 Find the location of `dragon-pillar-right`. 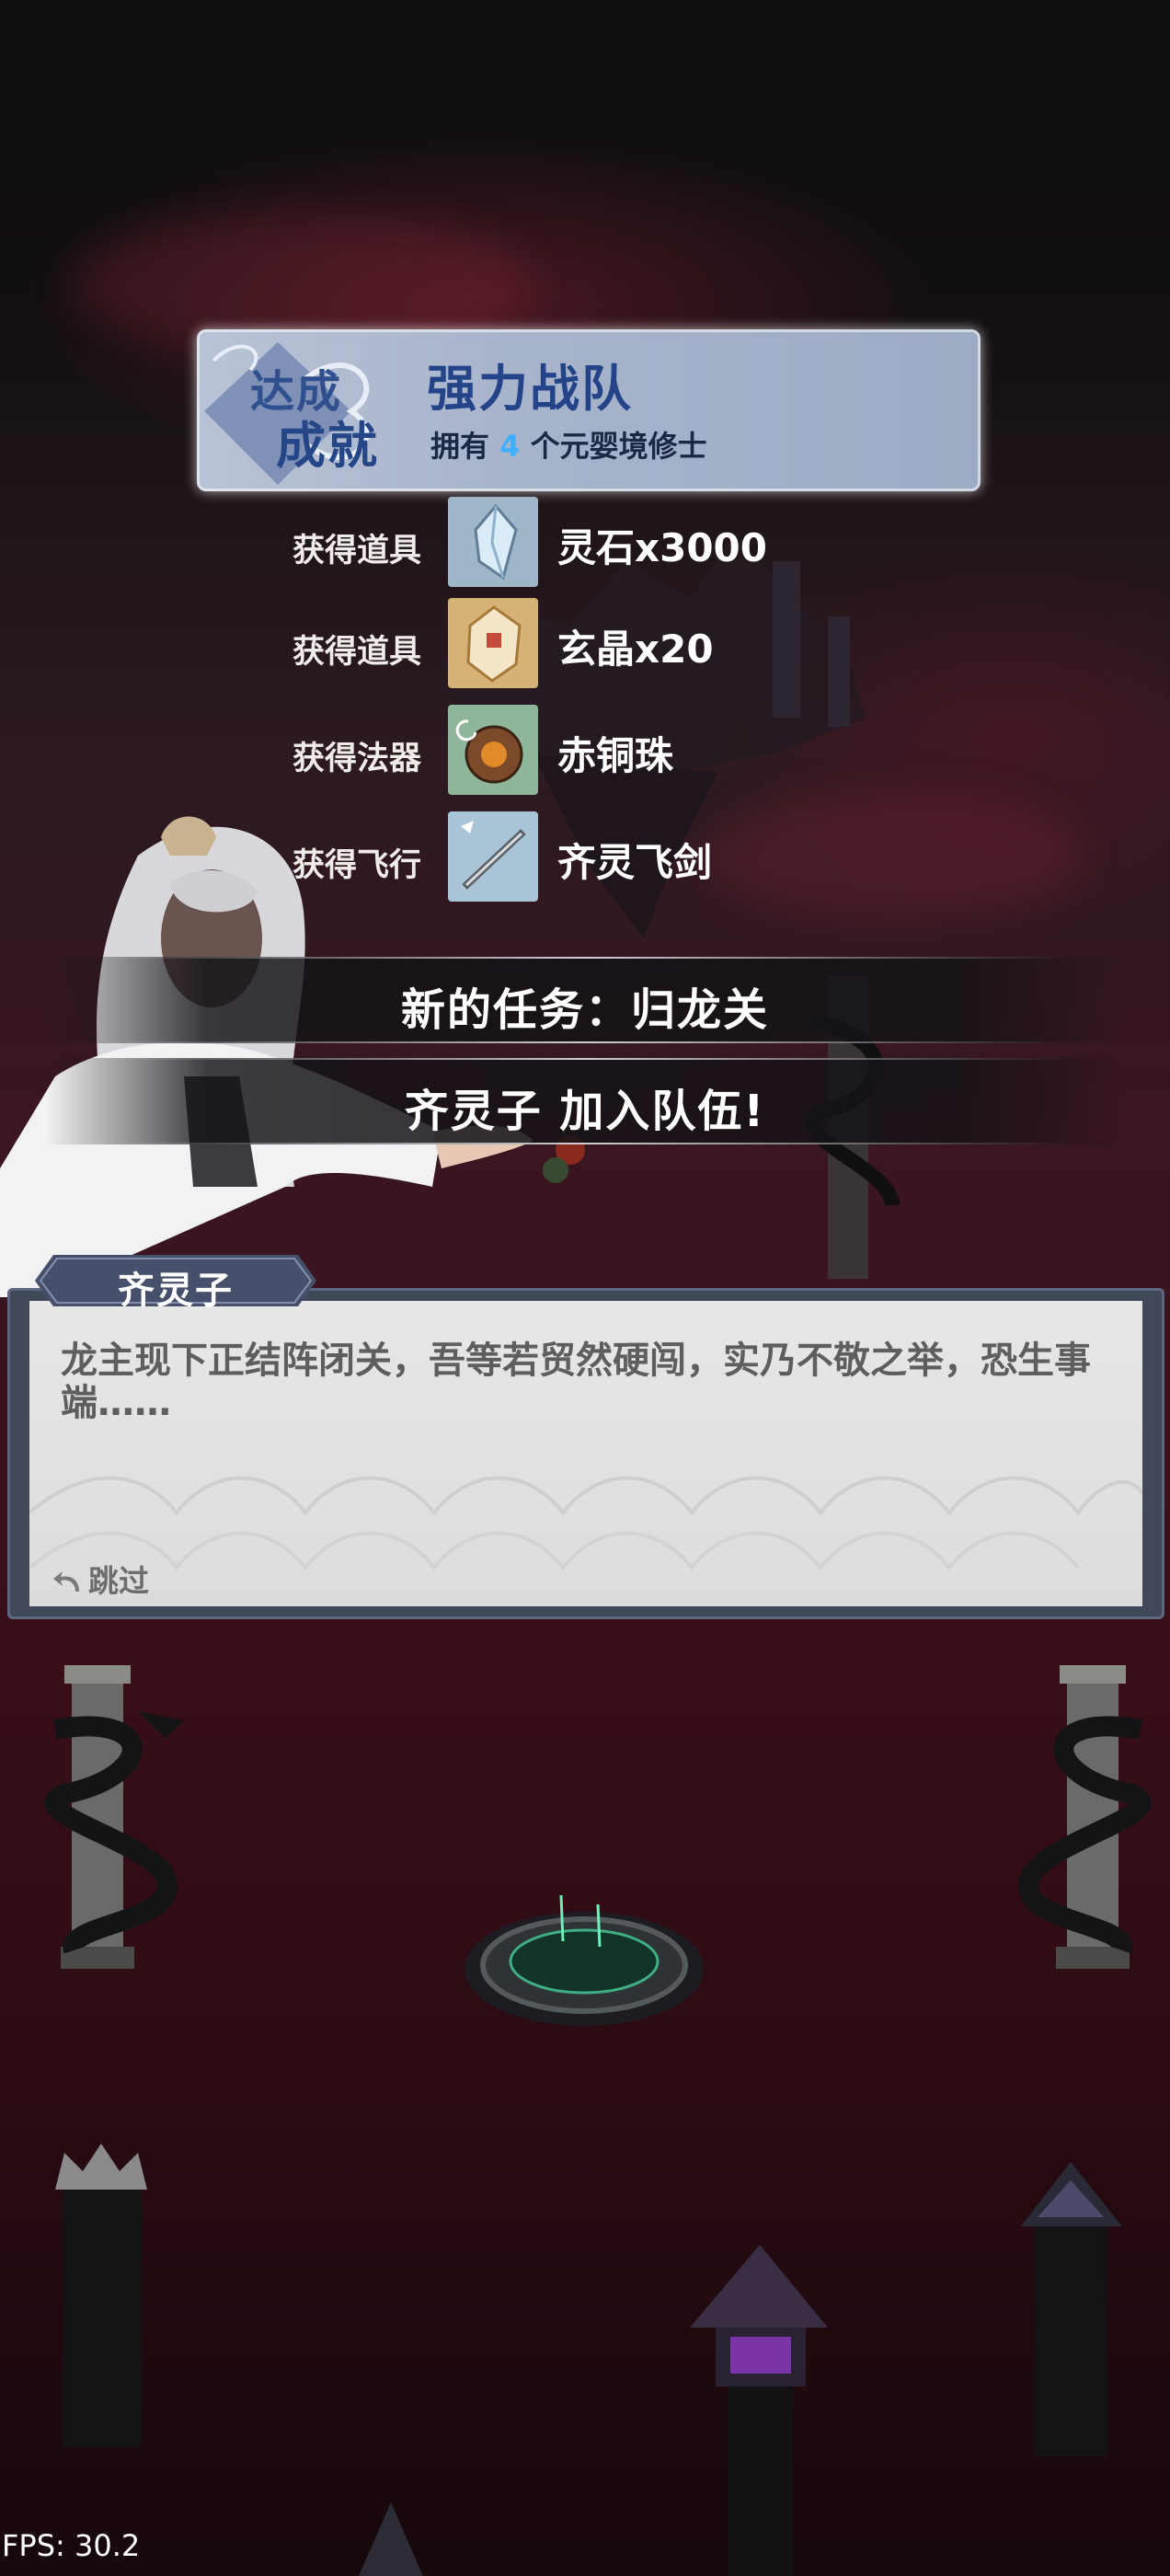

dragon-pillar-right is located at coordinates (1085, 1817).